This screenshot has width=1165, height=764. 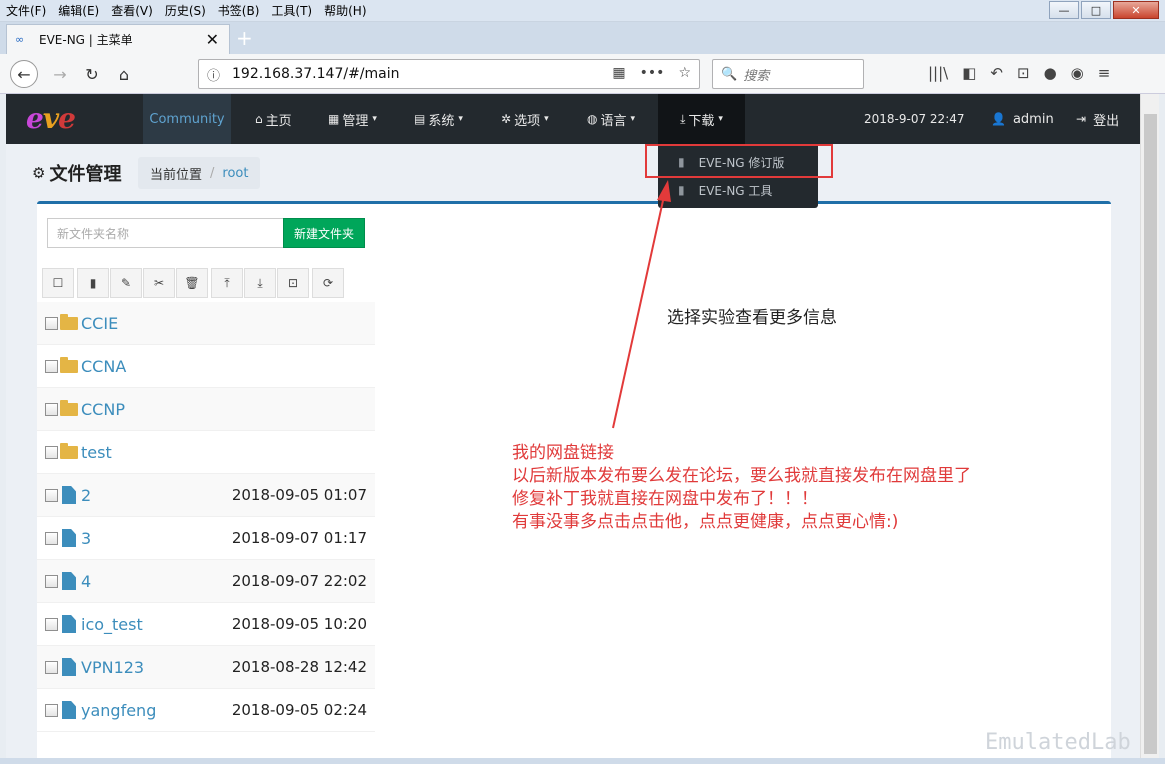 What do you see at coordinates (187, 119) in the screenshot?
I see `community-link: Community` at bounding box center [187, 119].